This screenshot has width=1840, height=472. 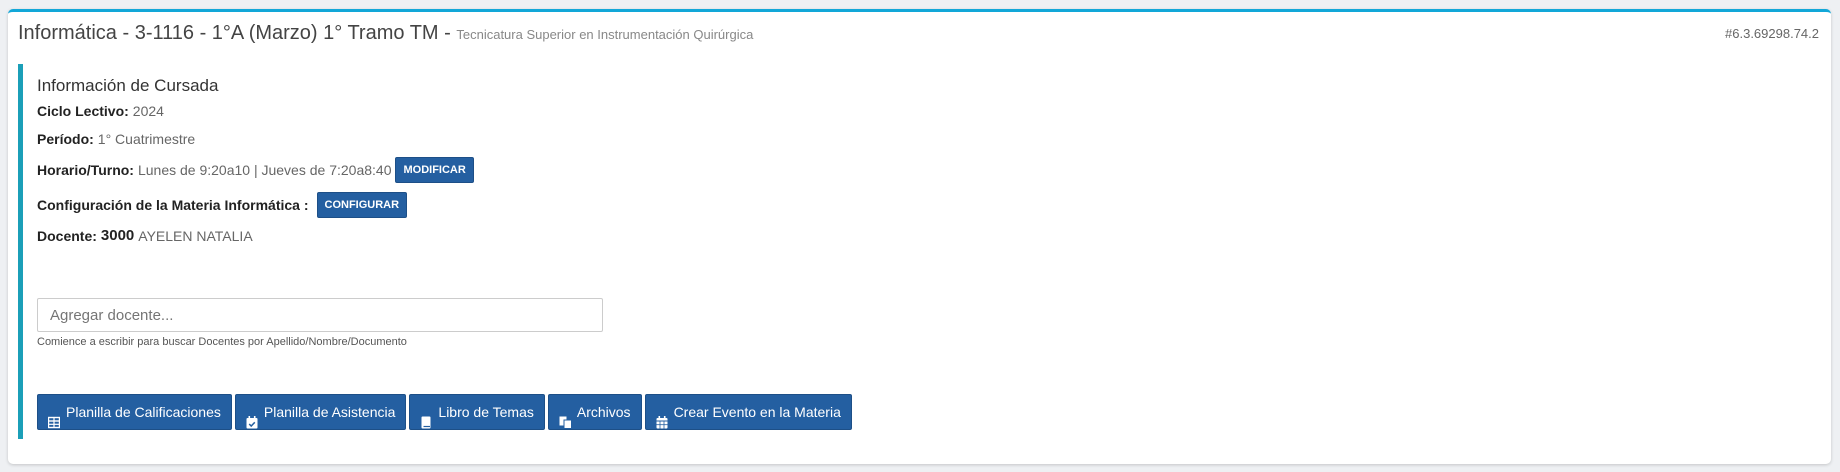 I want to click on planilla-calificaciones-button: Planilla de Calificaciones, so click(x=134, y=412).